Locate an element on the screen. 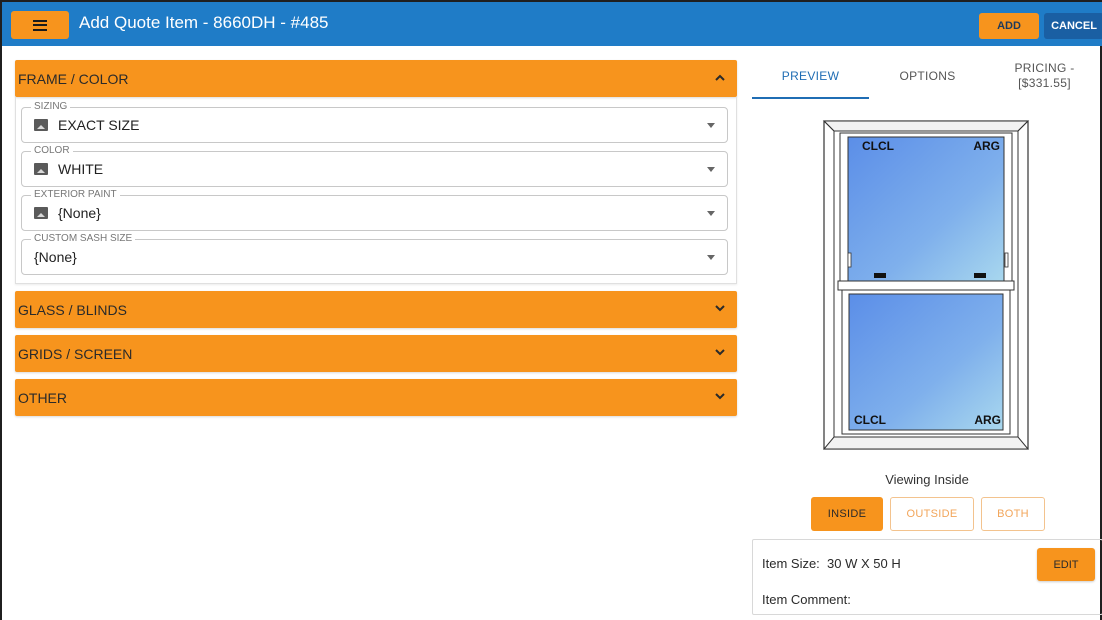 The width and height of the screenshot is (1102, 620). hamburger-menu-icon is located at coordinates (40, 25).